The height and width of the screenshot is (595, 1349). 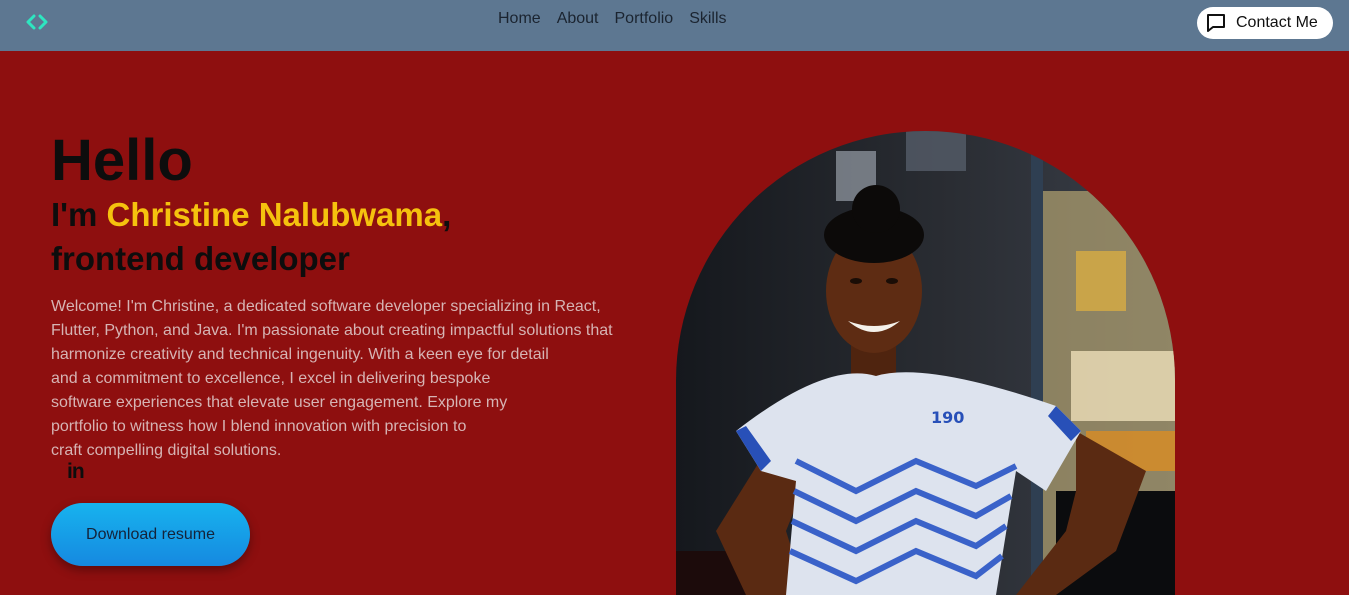 What do you see at coordinates (200, 258) in the screenshot?
I see `role-text: frontend developer` at bounding box center [200, 258].